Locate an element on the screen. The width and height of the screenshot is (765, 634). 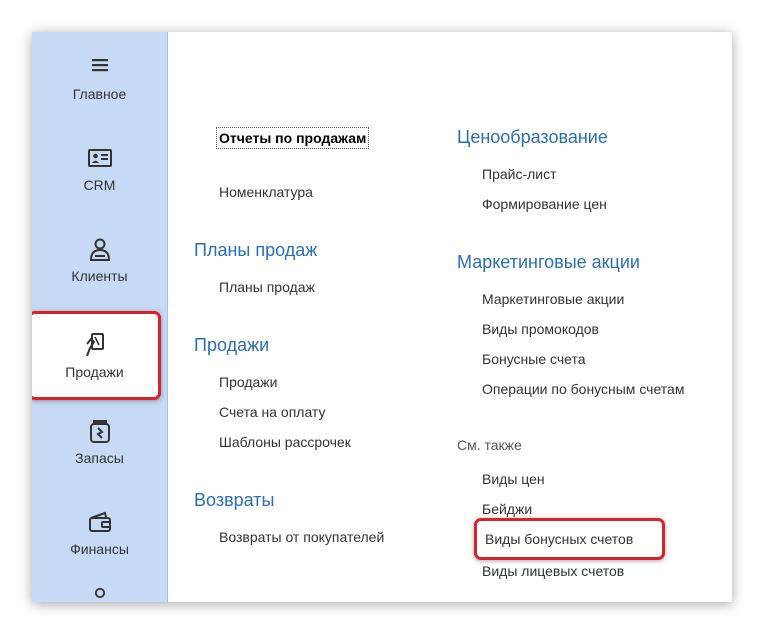
sidebar-item-crm: CRM is located at coordinates (99, 169).